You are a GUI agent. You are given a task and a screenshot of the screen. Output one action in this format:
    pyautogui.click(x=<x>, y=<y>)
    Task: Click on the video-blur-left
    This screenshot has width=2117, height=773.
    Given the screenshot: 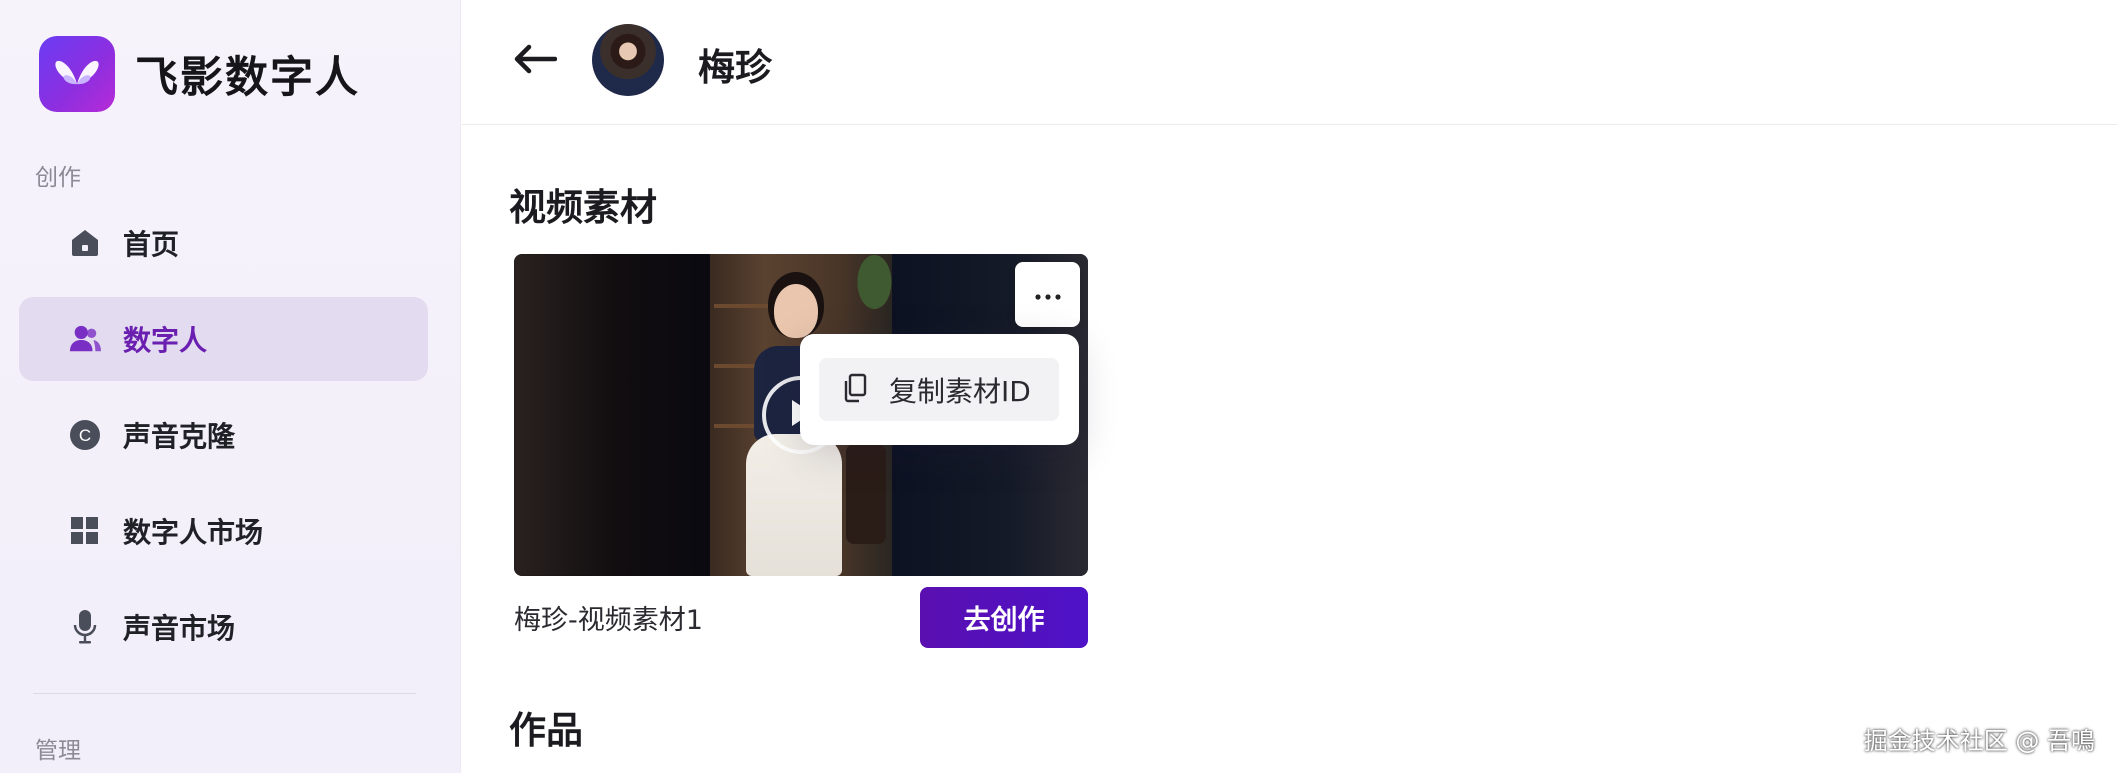 What is the action you would take?
    pyautogui.click(x=612, y=415)
    